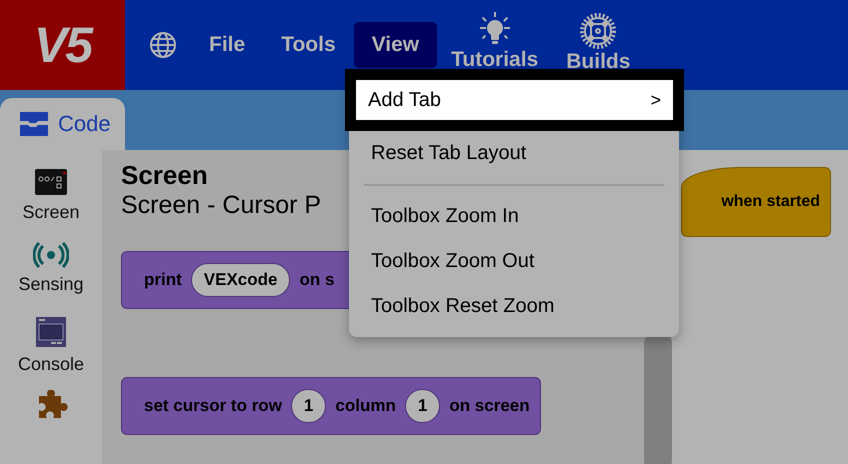 The width and height of the screenshot is (848, 464). Describe the element at coordinates (163, 280) in the screenshot. I see `block-text: print` at that location.